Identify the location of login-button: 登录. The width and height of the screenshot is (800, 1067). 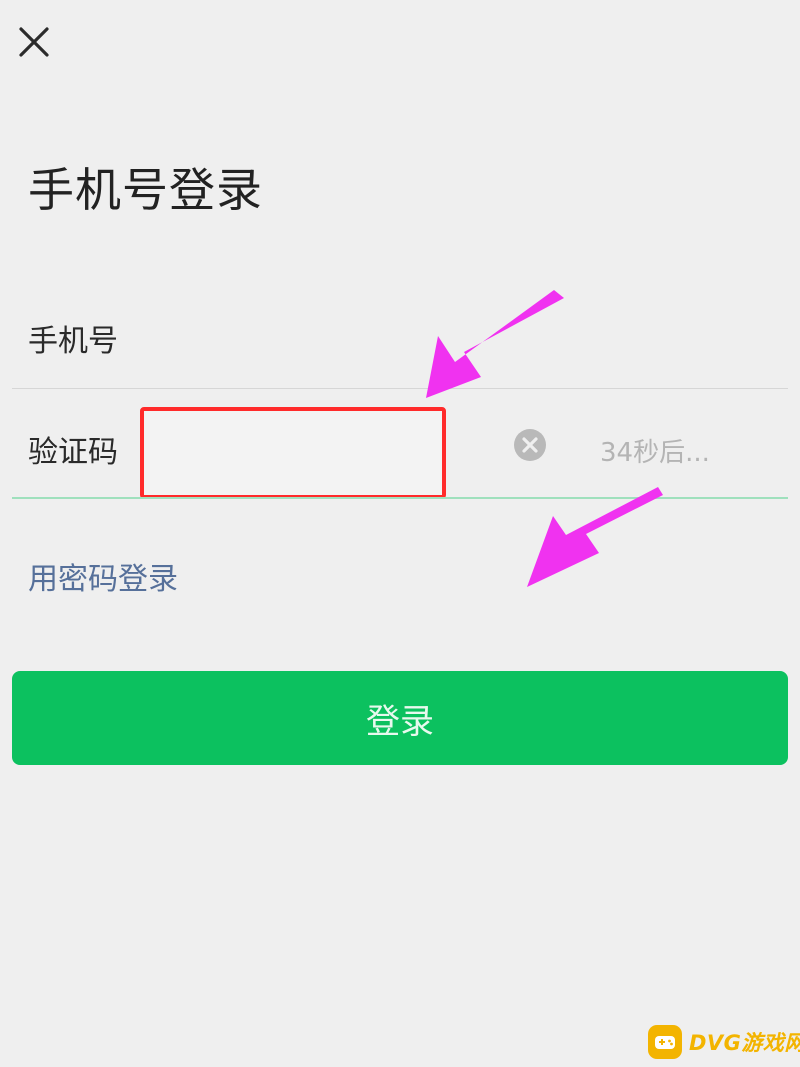
(400, 718).